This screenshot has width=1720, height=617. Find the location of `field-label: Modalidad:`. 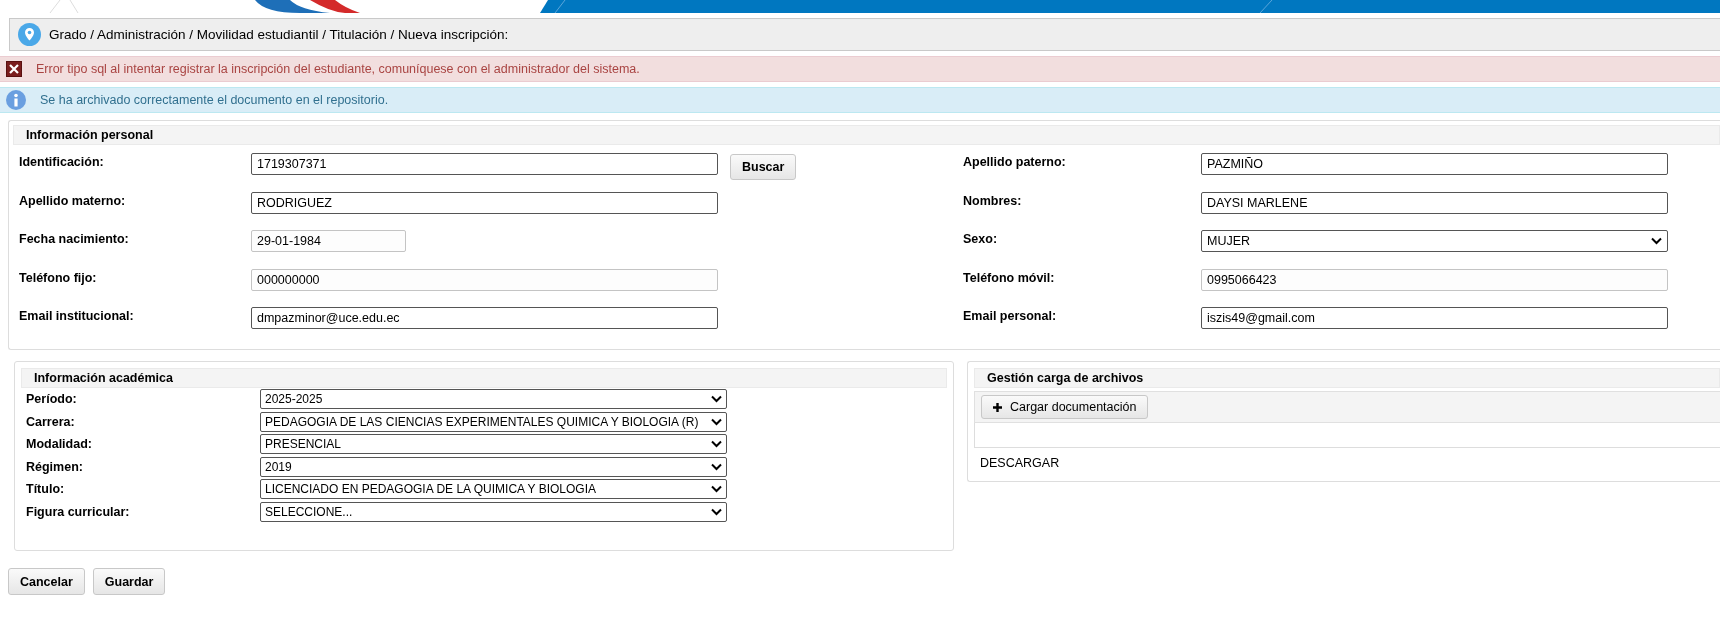

field-label: Modalidad: is located at coordinates (59, 444).